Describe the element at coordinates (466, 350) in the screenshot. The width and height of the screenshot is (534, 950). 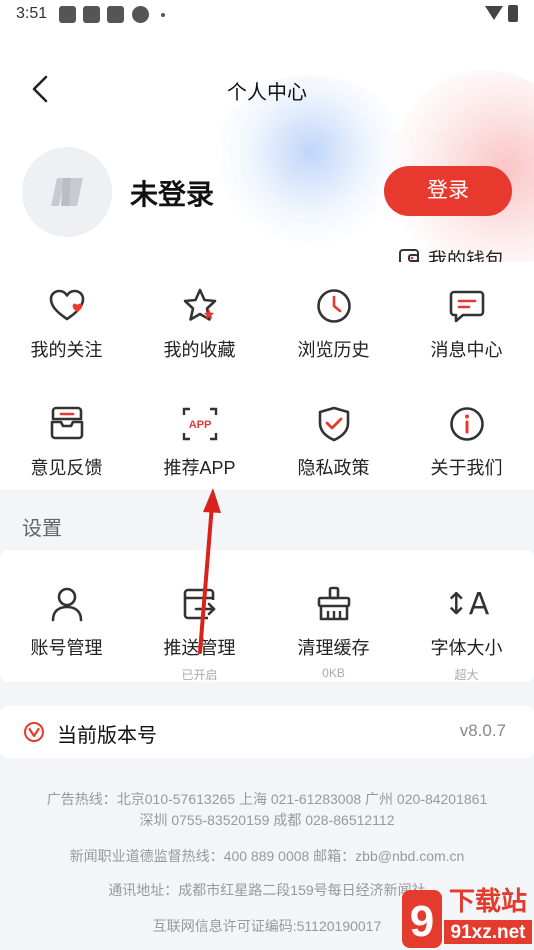
I see `grid-item-label: 消息中心` at that location.